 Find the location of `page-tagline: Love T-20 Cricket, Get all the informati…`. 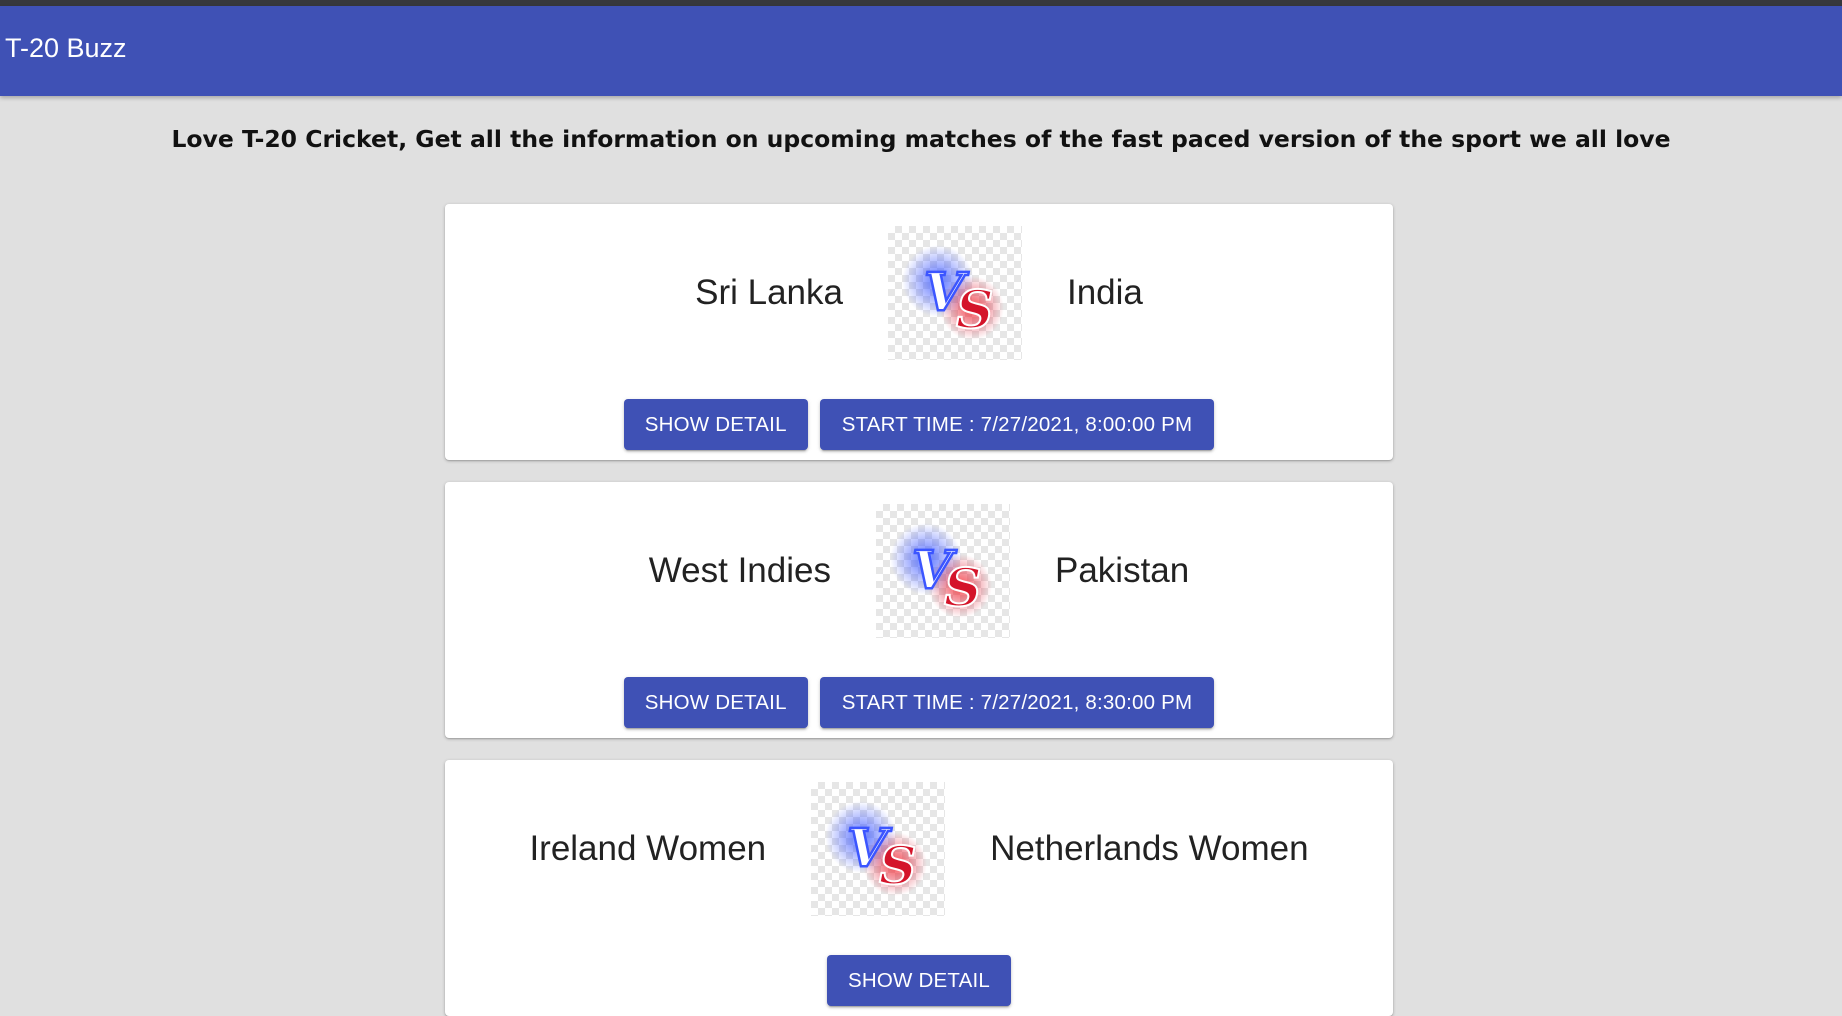

page-tagline: Love T-20 Cricket, Get all the informati… is located at coordinates (921, 139).